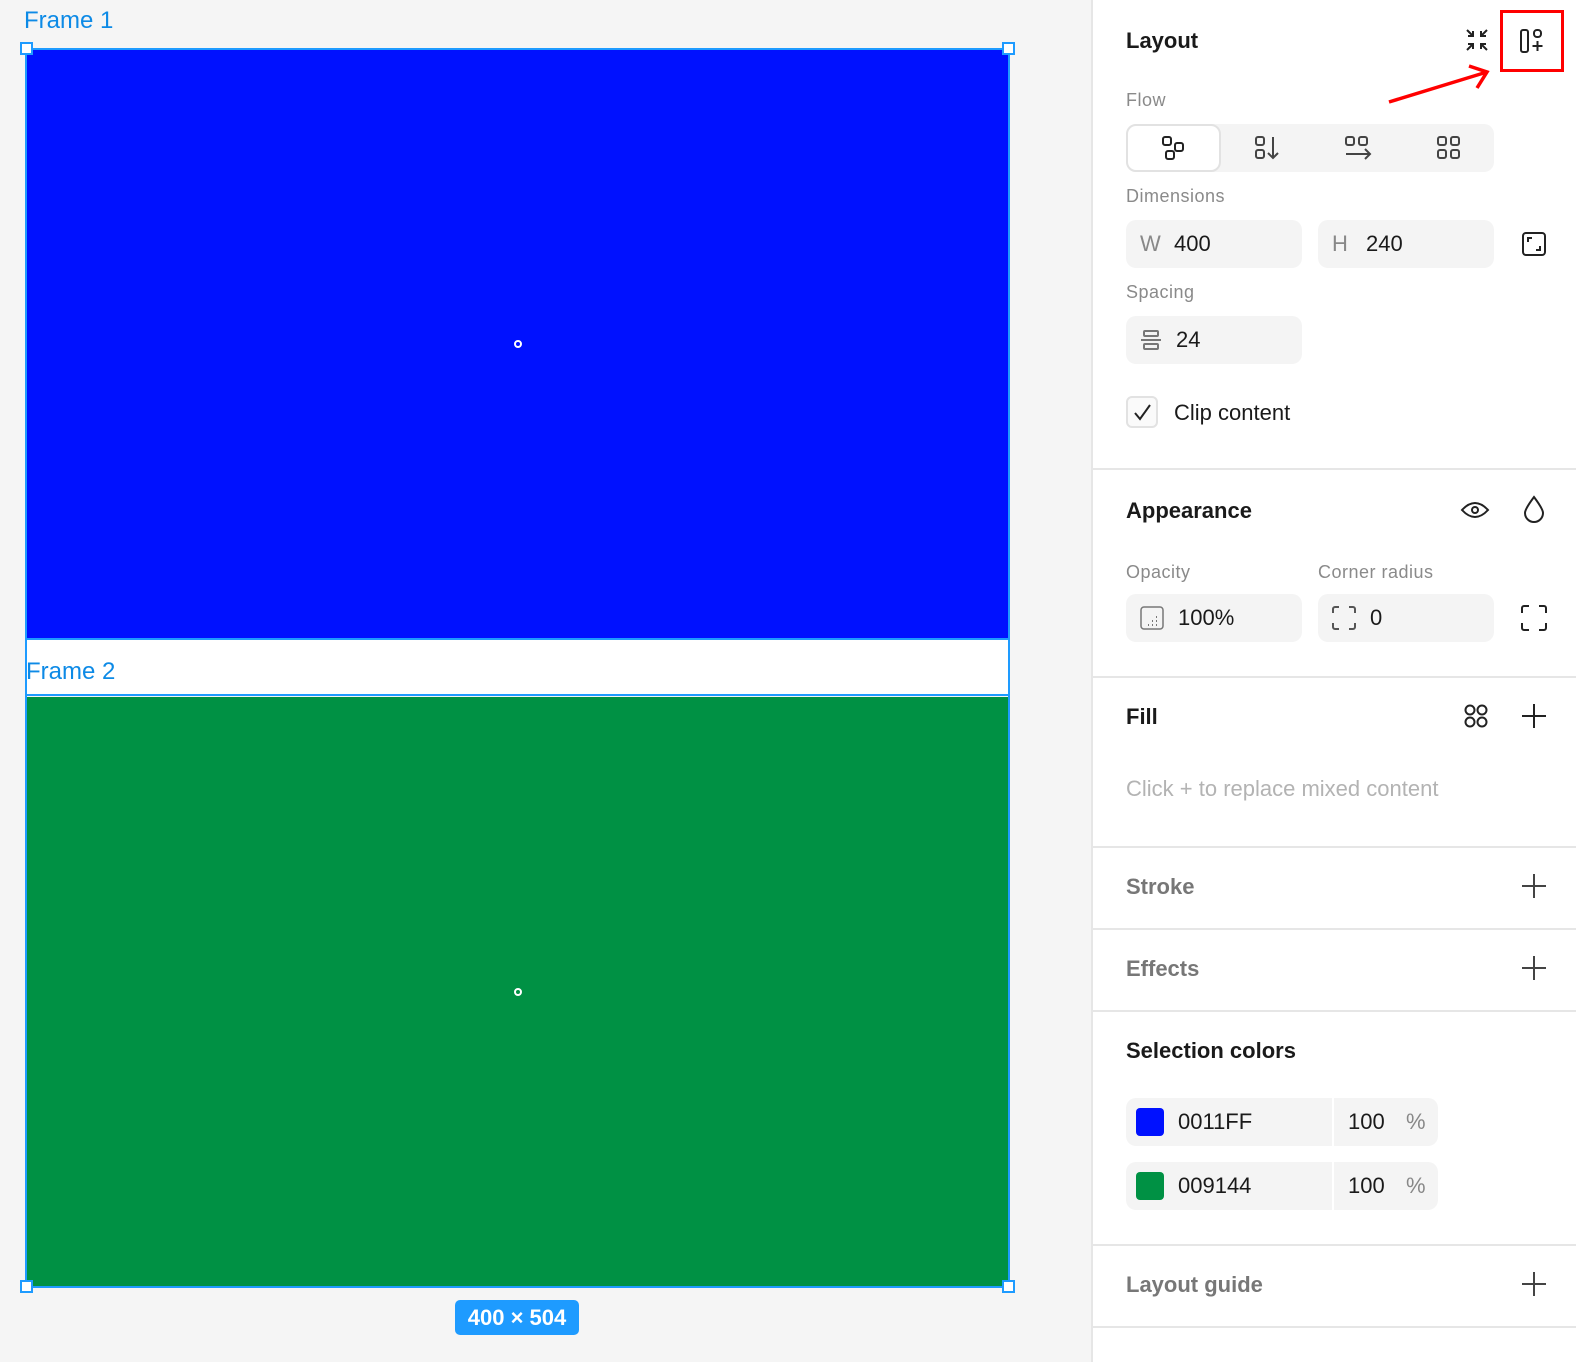 The image size is (1576, 1362). What do you see at coordinates (68, 21) in the screenshot?
I see `frame-1-label: Frame 1` at bounding box center [68, 21].